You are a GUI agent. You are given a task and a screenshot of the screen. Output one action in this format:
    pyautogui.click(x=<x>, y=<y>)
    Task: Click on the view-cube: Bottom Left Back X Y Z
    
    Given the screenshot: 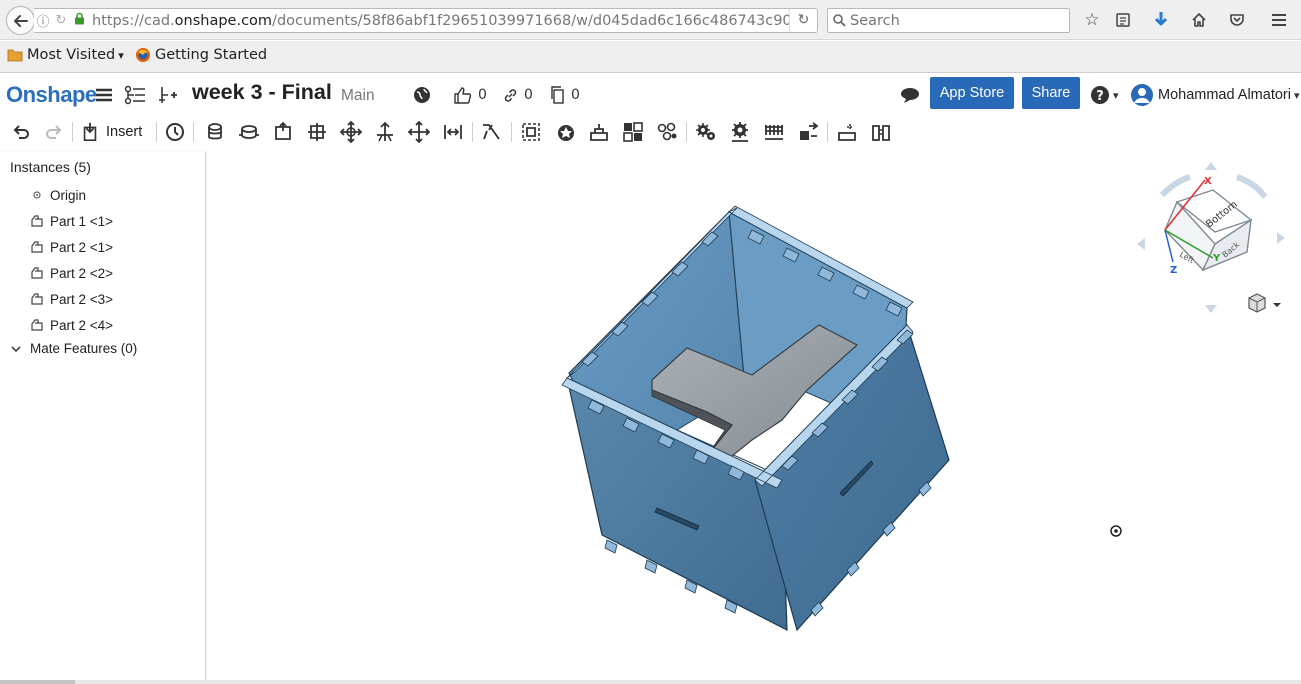 What is the action you would take?
    pyautogui.click(x=1211, y=237)
    